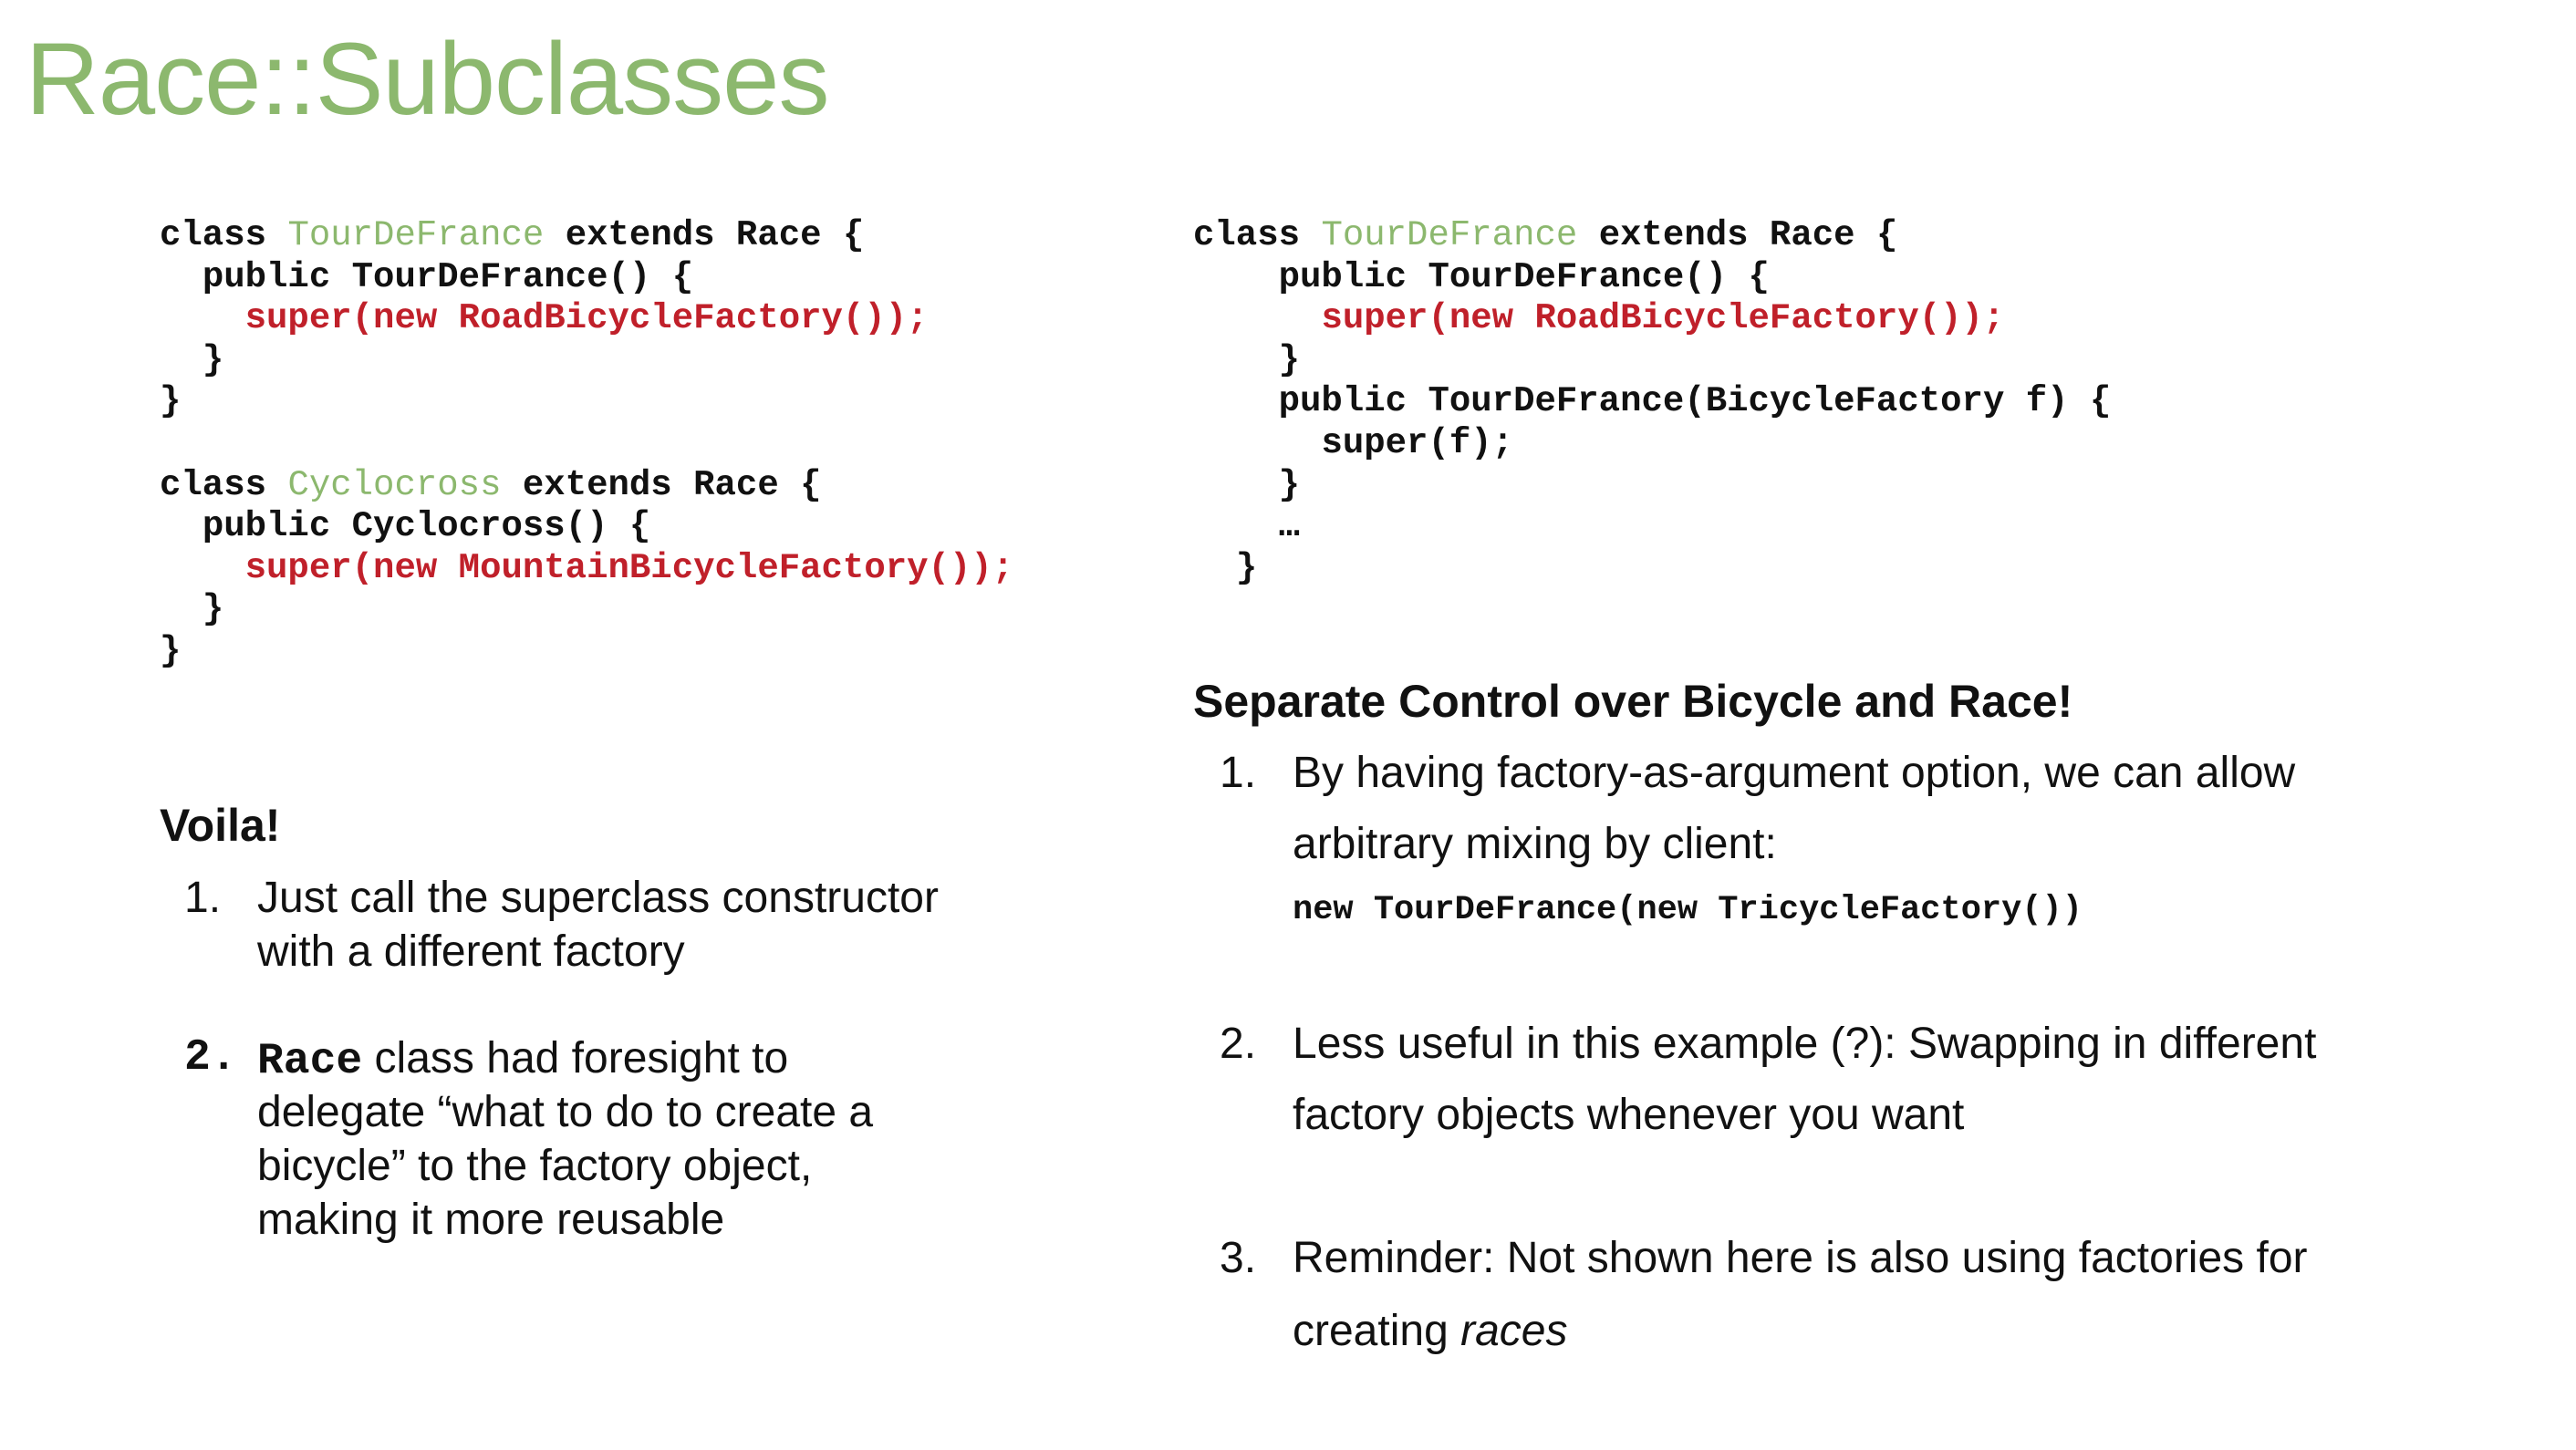 This screenshot has height=1450, width=2576. Describe the element at coordinates (1633, 701) in the screenshot. I see `separate-control-heading: Separate Control over Bicycle and Race!` at that location.